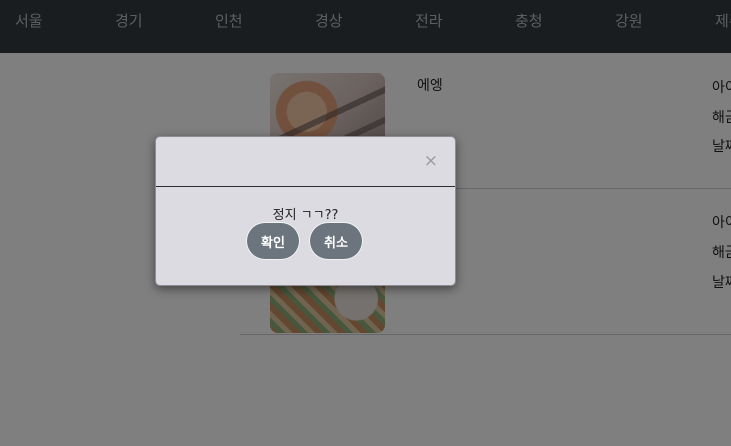  Describe the element at coordinates (336, 241) in the screenshot. I see `cancel-button: 취소` at that location.